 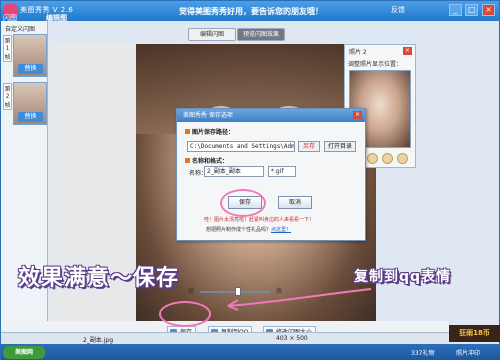 What do you see at coordinates (239, 230) in the screenshot?
I see `gift-promo-label: 想把照片制作成个性礼品吗？` at bounding box center [239, 230].